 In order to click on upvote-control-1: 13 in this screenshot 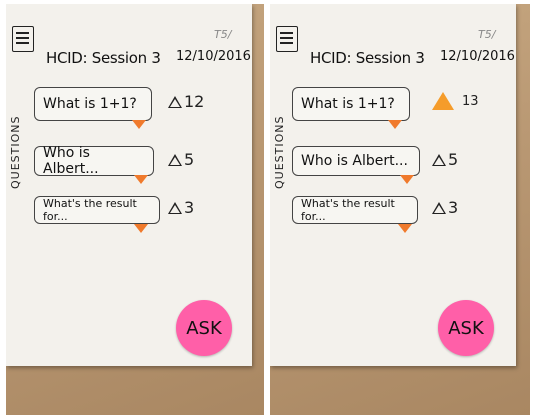, I will do `click(455, 101)`.